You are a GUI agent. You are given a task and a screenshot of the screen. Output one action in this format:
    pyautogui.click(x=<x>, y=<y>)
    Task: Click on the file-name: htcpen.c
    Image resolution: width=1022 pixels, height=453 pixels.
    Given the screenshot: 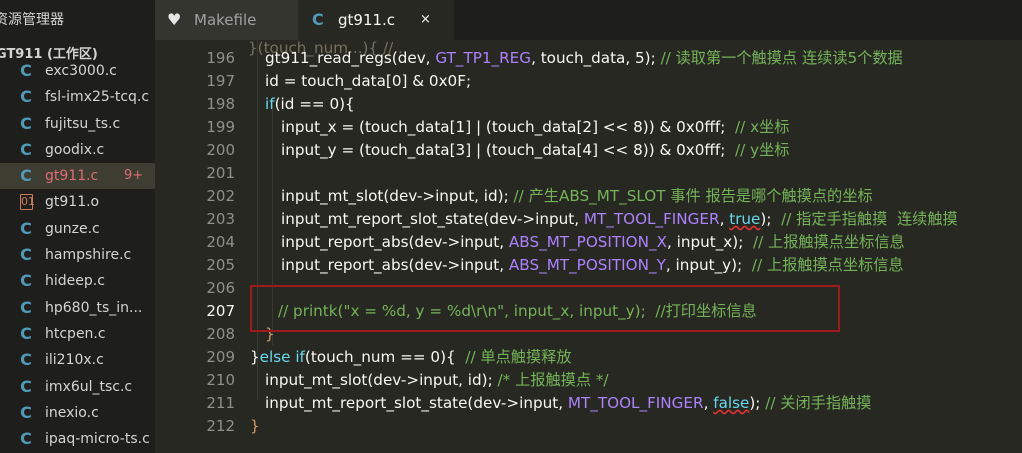 What is the action you would take?
    pyautogui.click(x=75, y=333)
    